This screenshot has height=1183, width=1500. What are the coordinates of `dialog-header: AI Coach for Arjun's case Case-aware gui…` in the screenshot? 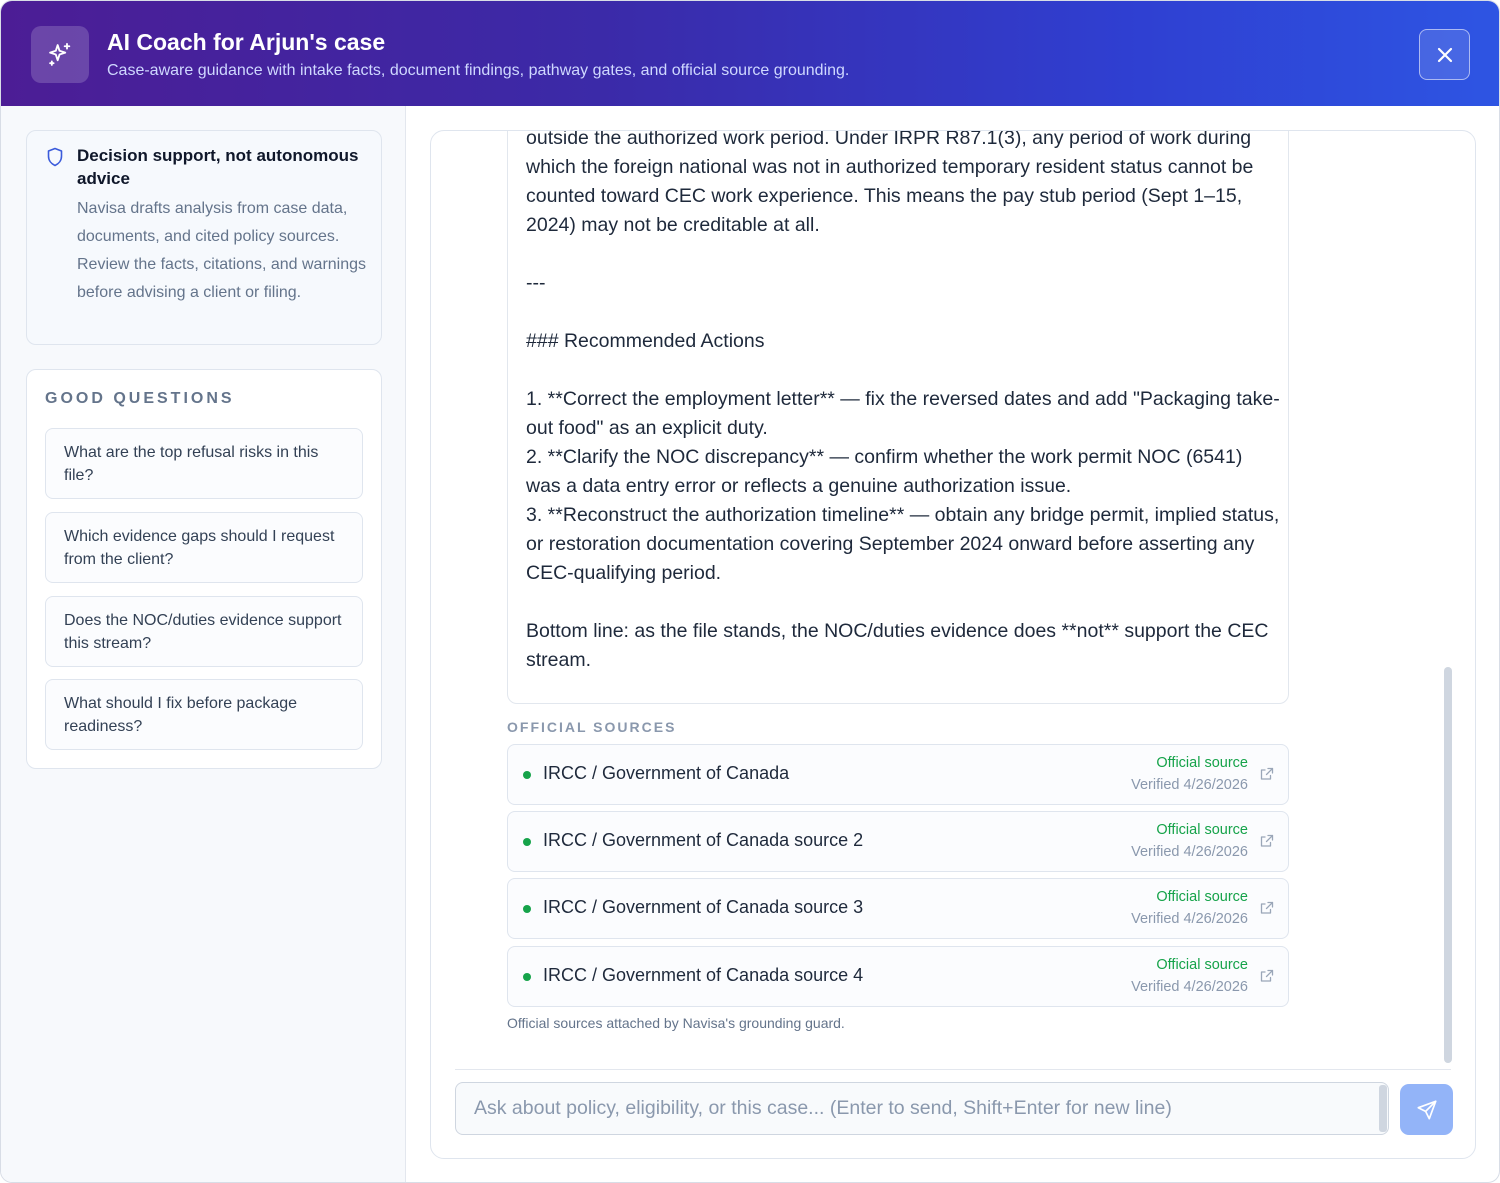 It's located at (750, 53).